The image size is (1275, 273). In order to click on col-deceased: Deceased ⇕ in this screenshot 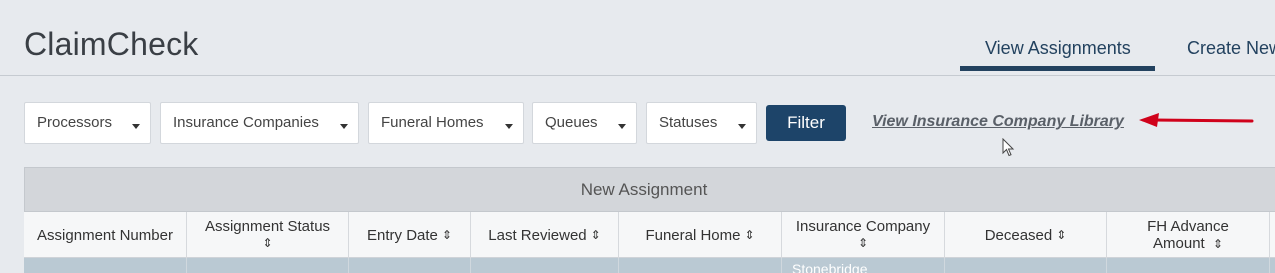, I will do `click(1026, 235)`.